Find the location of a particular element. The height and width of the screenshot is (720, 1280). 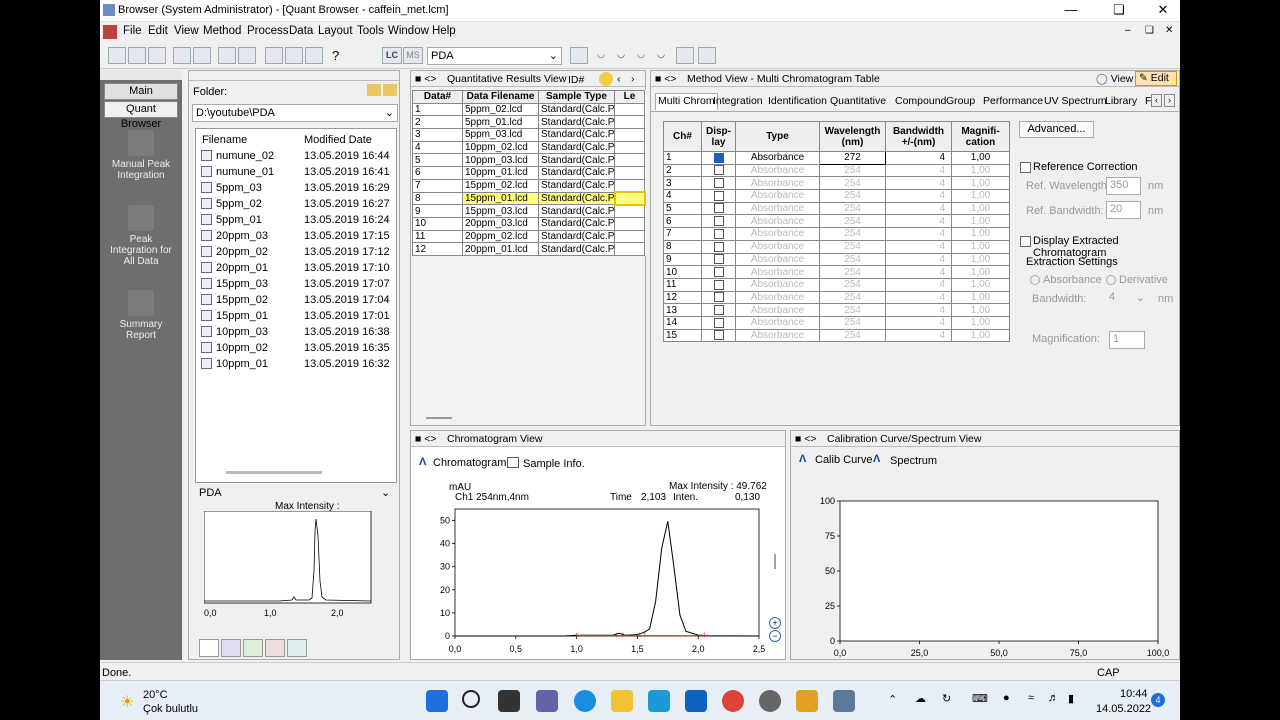

channel-row: 14 Absorbance 254 4 1,00 is located at coordinates (836, 322).